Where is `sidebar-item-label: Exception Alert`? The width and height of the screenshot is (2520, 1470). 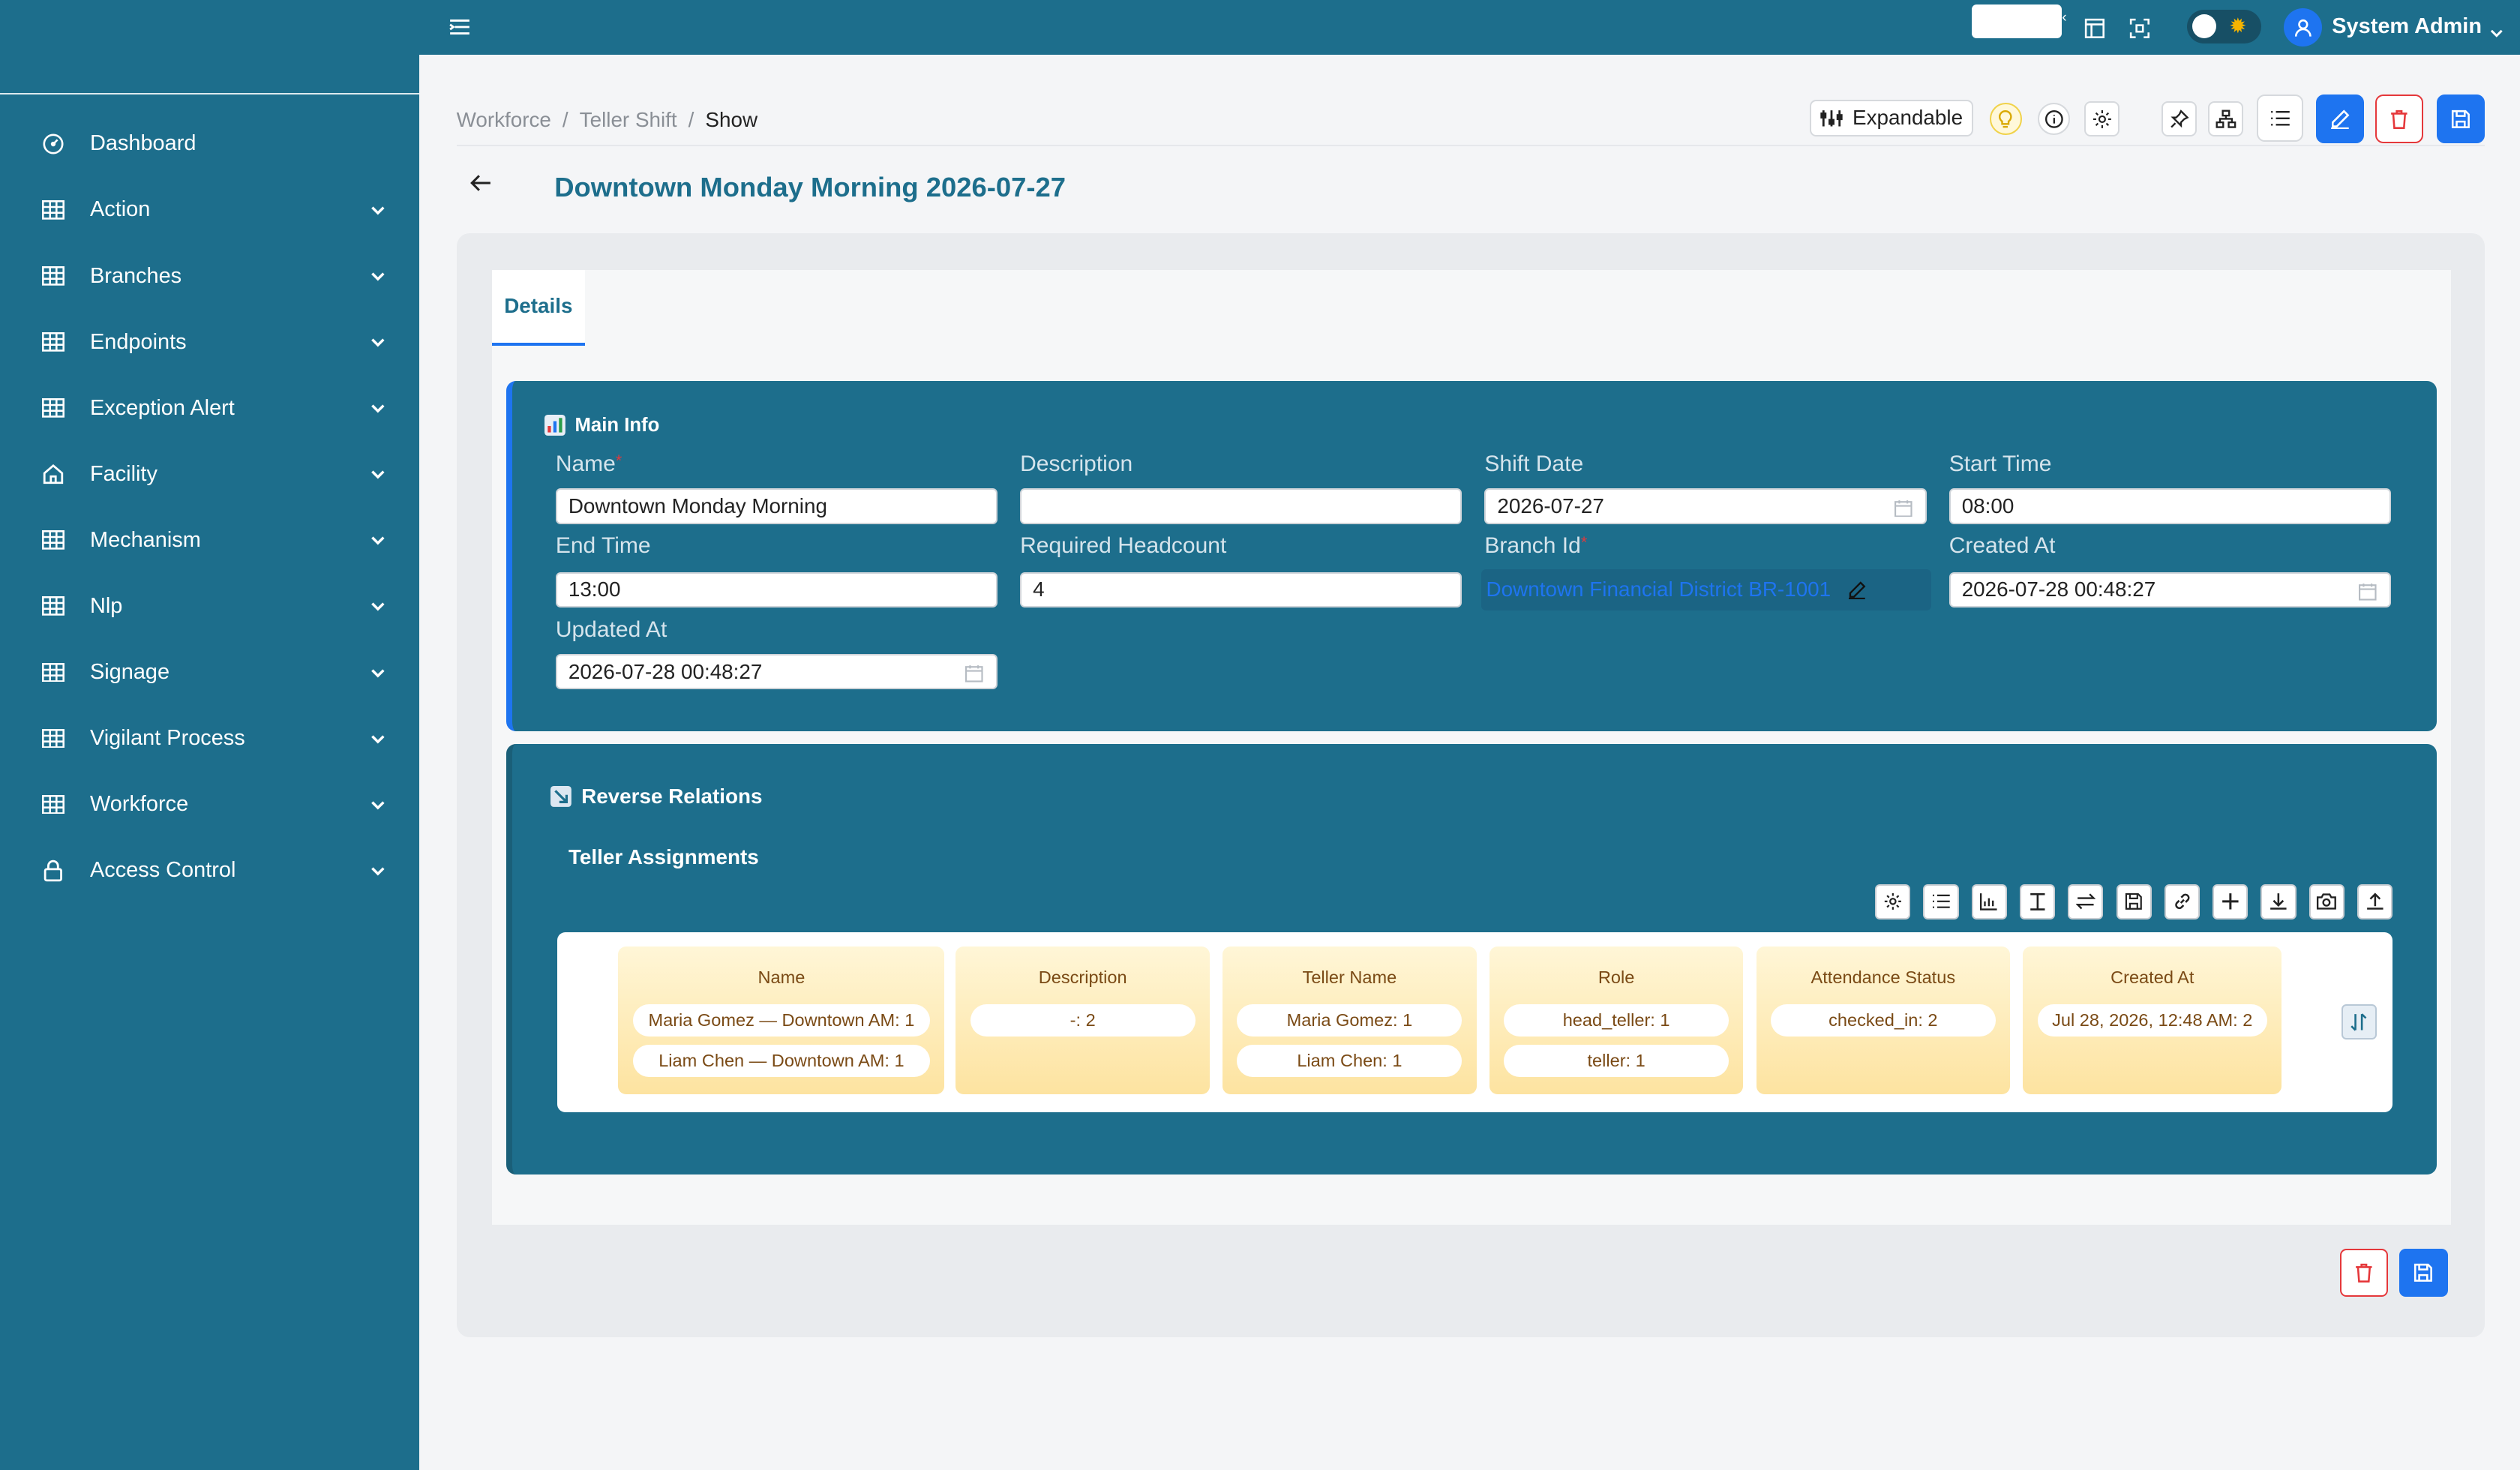
sidebar-item-label: Exception Alert is located at coordinates (162, 407).